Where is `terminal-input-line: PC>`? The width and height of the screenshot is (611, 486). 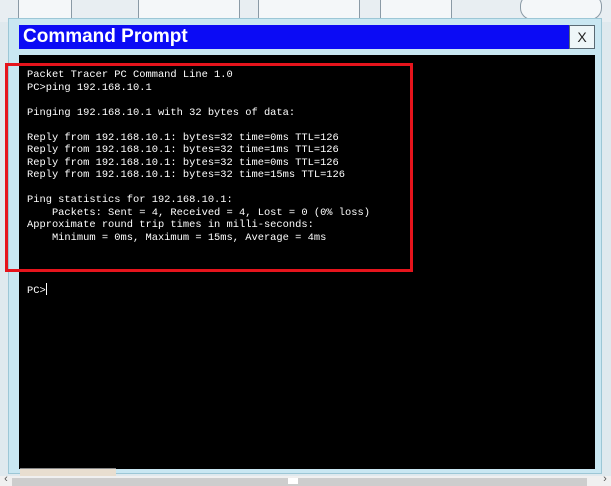
terminal-input-line: PC> is located at coordinates (37, 290).